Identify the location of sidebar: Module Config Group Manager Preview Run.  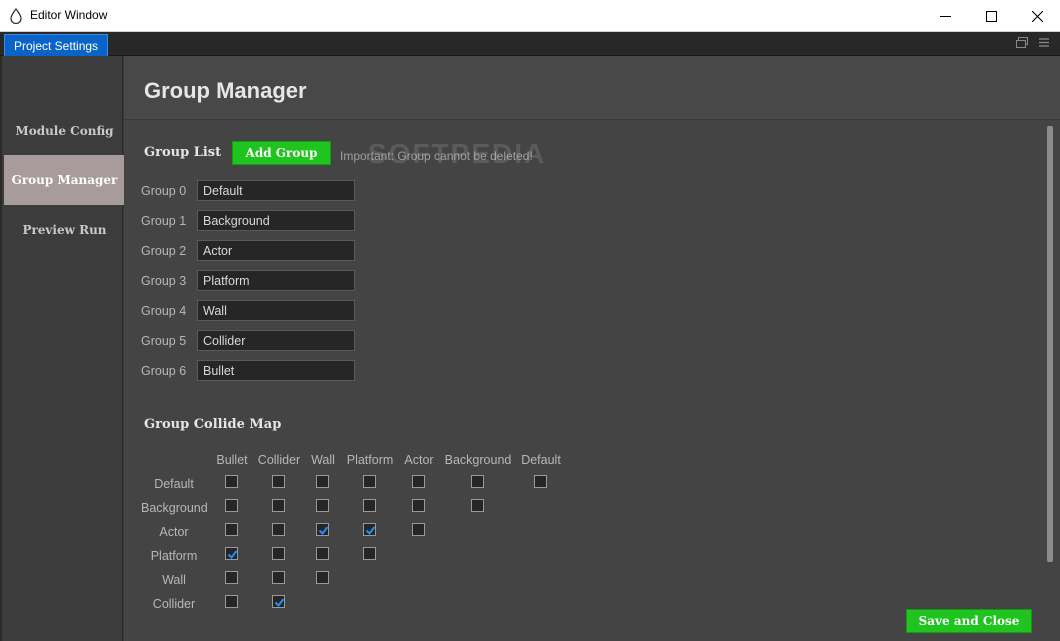
(62, 348).